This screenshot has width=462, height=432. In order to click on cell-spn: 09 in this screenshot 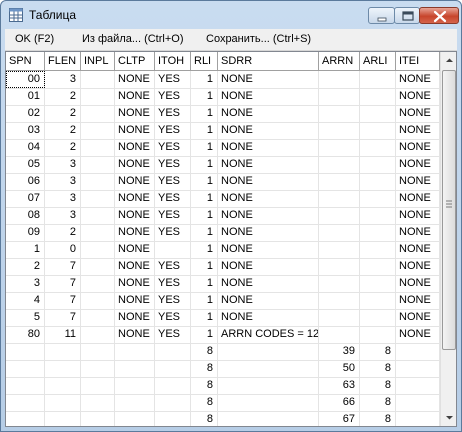, I will do `click(25, 232)`.